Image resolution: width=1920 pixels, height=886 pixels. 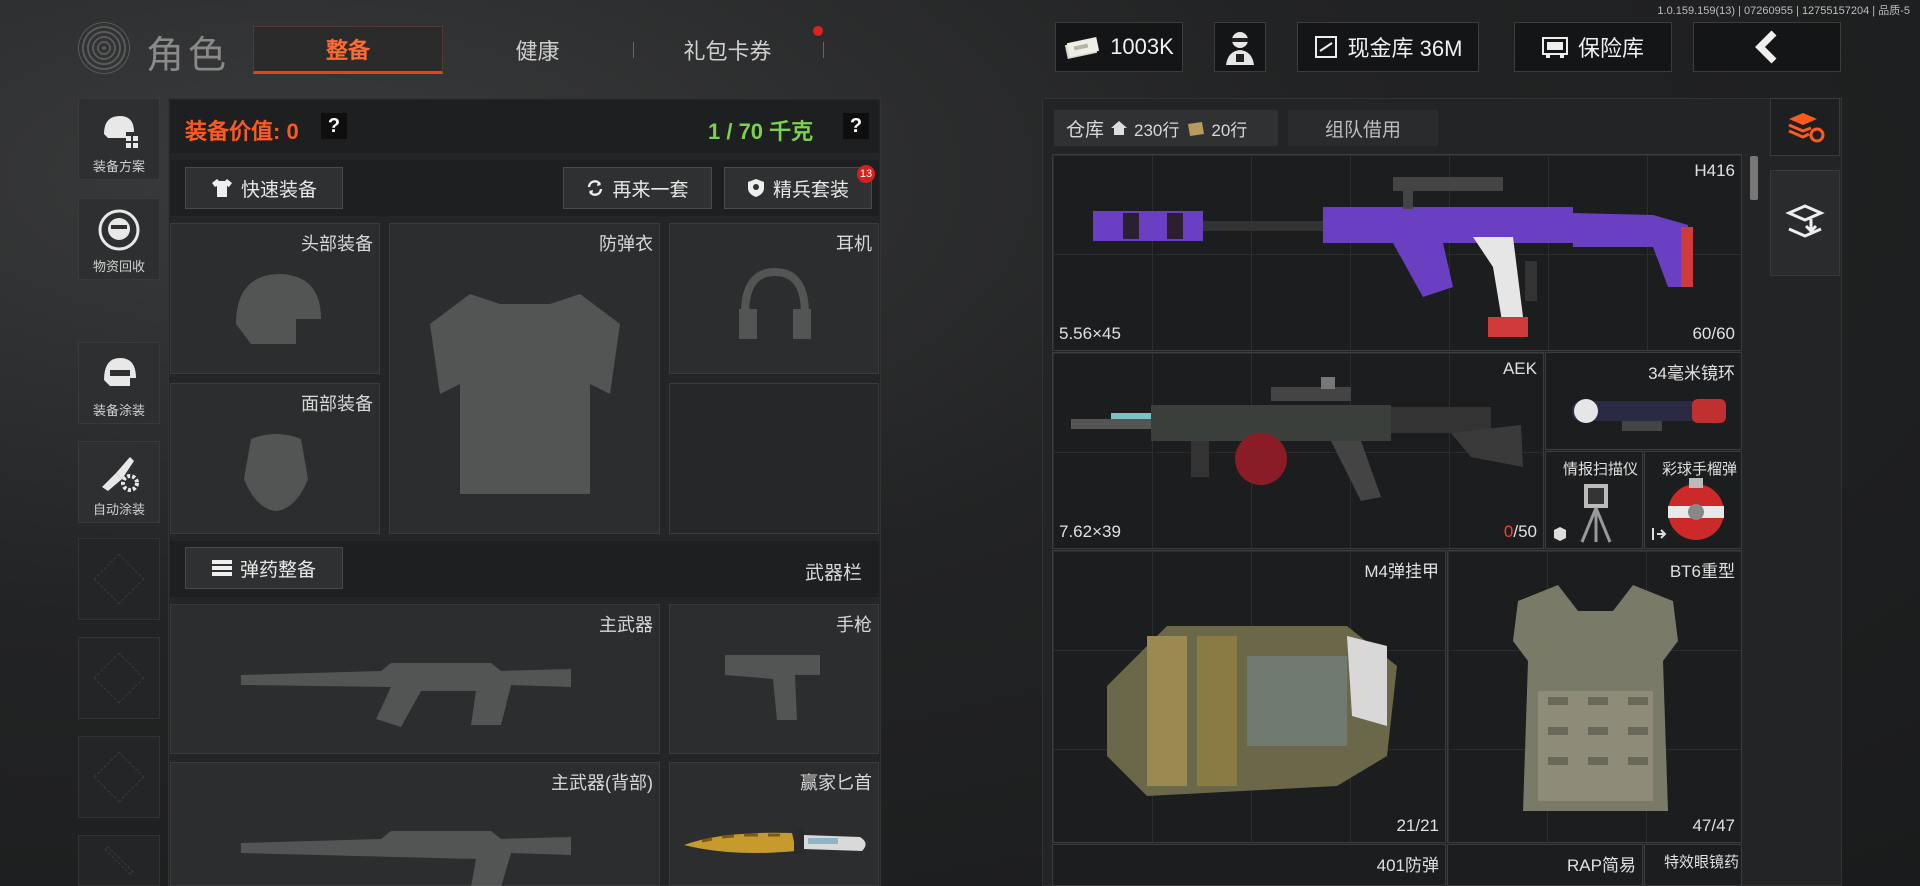 I want to click on vault-item-401-armor: 401防弹, so click(x=1249, y=865).